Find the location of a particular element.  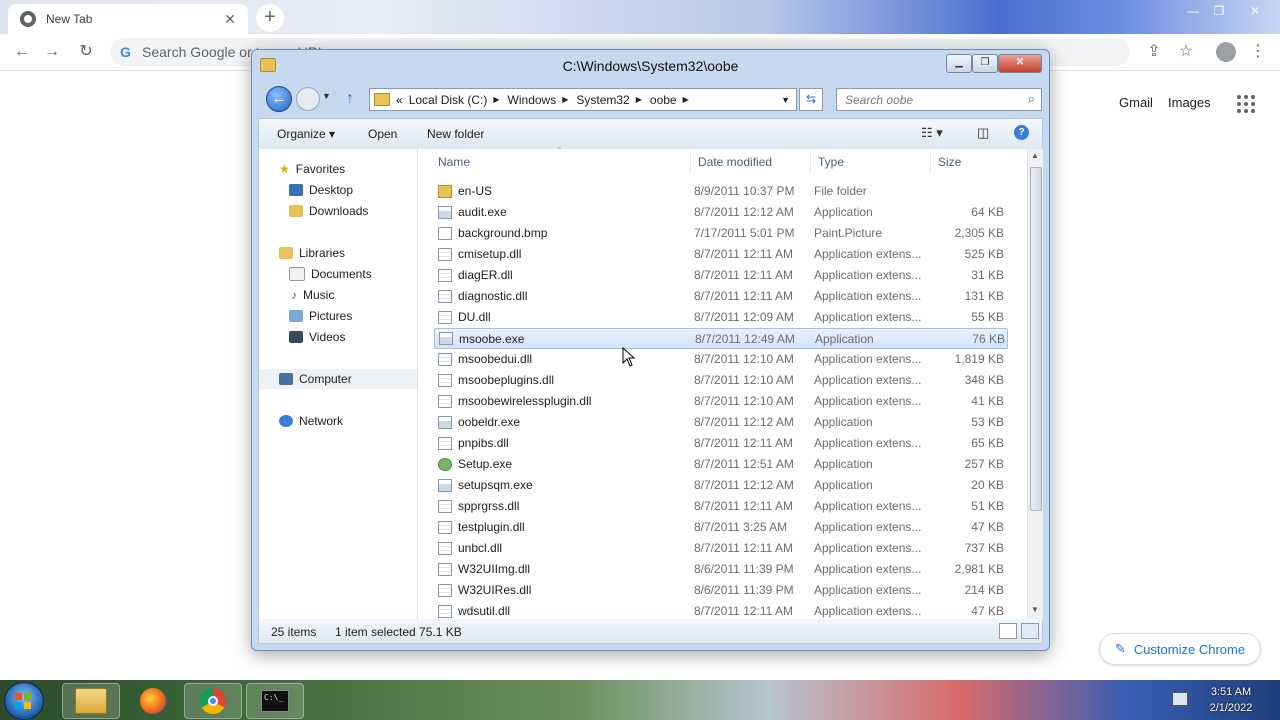

large-icons-view-icon is located at coordinates (1030, 631).